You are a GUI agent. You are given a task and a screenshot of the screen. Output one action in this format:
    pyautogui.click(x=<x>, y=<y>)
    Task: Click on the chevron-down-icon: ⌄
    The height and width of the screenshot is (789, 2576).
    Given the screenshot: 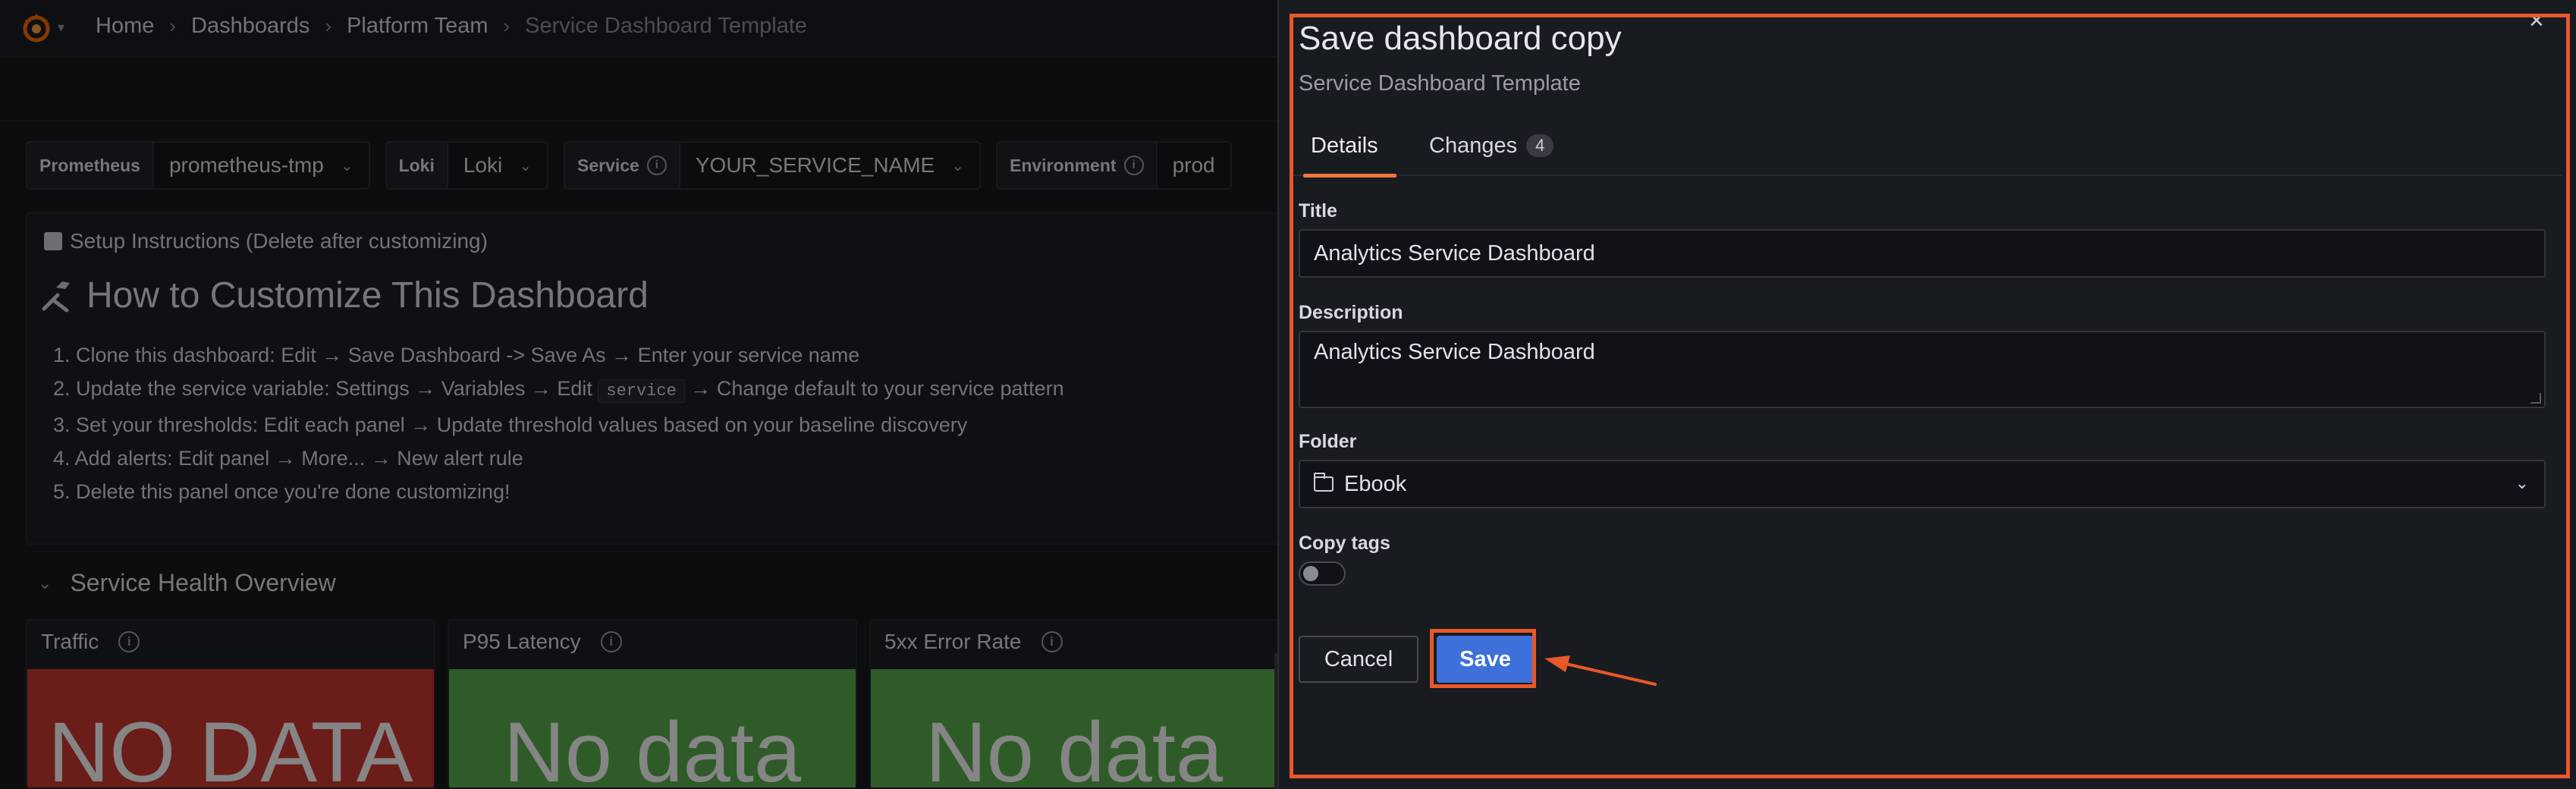 What is the action you would take?
    pyautogui.click(x=2522, y=482)
    